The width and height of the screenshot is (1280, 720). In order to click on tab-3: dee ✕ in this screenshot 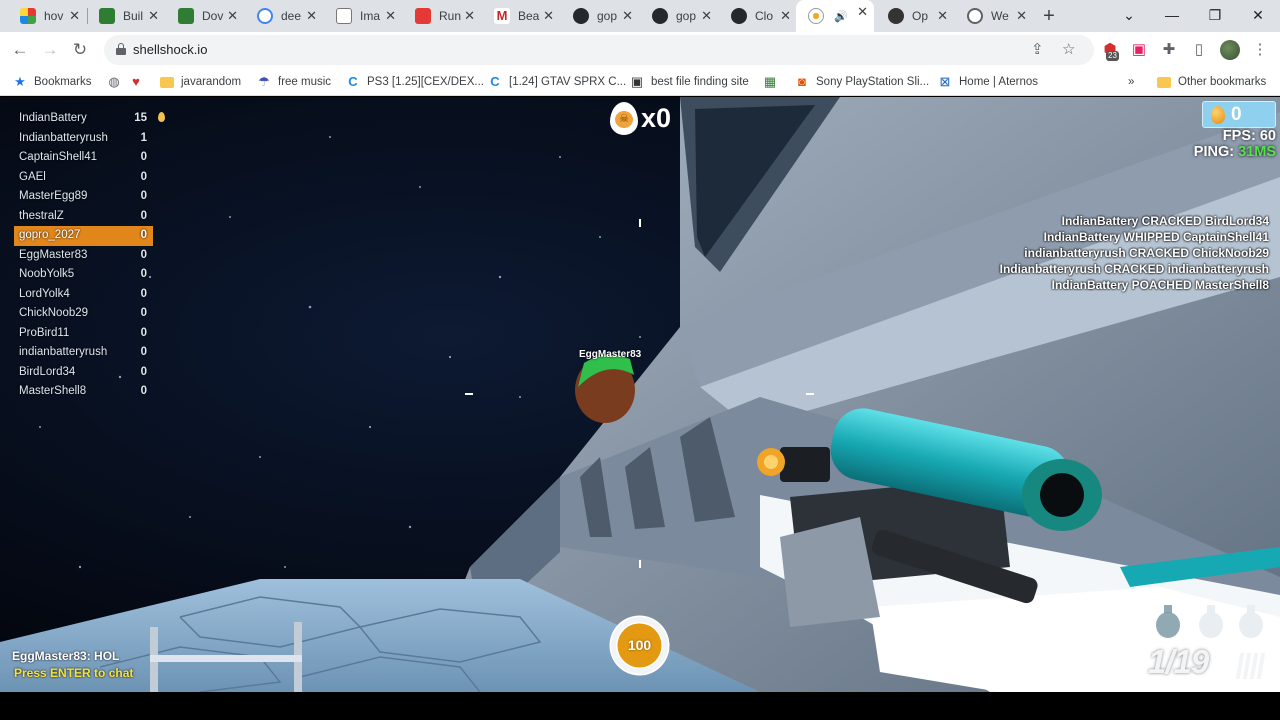, I will do `click(284, 16)`.